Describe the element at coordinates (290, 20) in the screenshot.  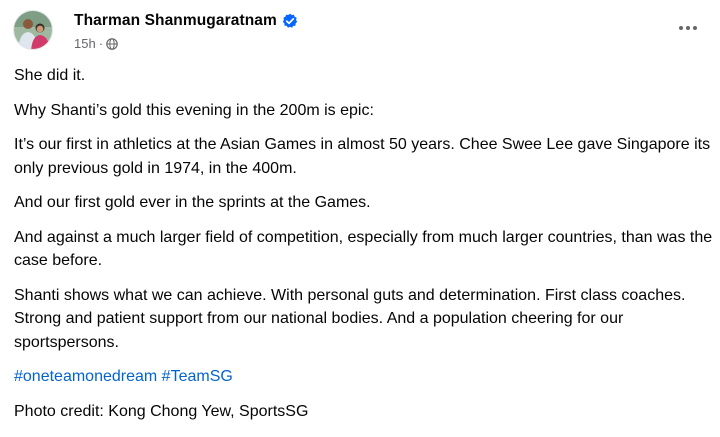
I see `verified-badge-icon` at that location.